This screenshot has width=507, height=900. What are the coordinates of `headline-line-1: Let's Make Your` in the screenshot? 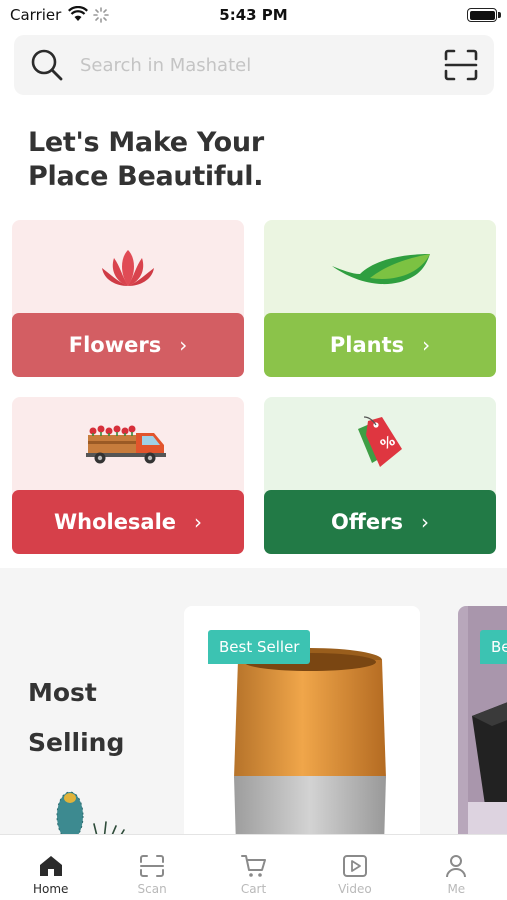 It's located at (146, 142).